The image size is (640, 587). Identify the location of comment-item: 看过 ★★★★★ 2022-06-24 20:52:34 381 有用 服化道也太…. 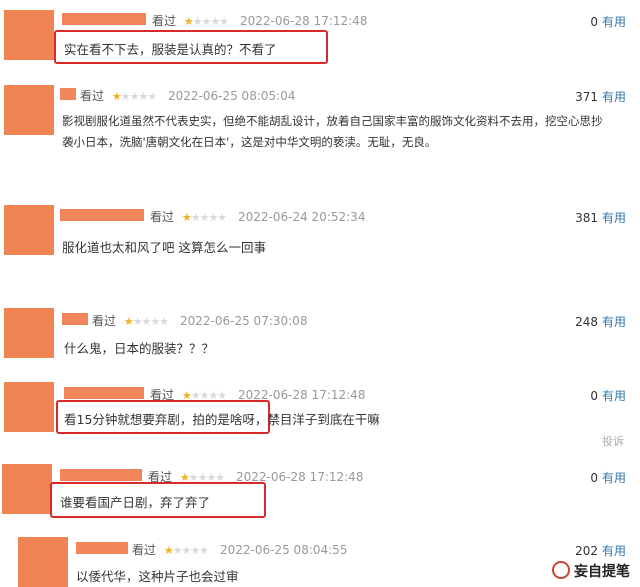
(320, 235).